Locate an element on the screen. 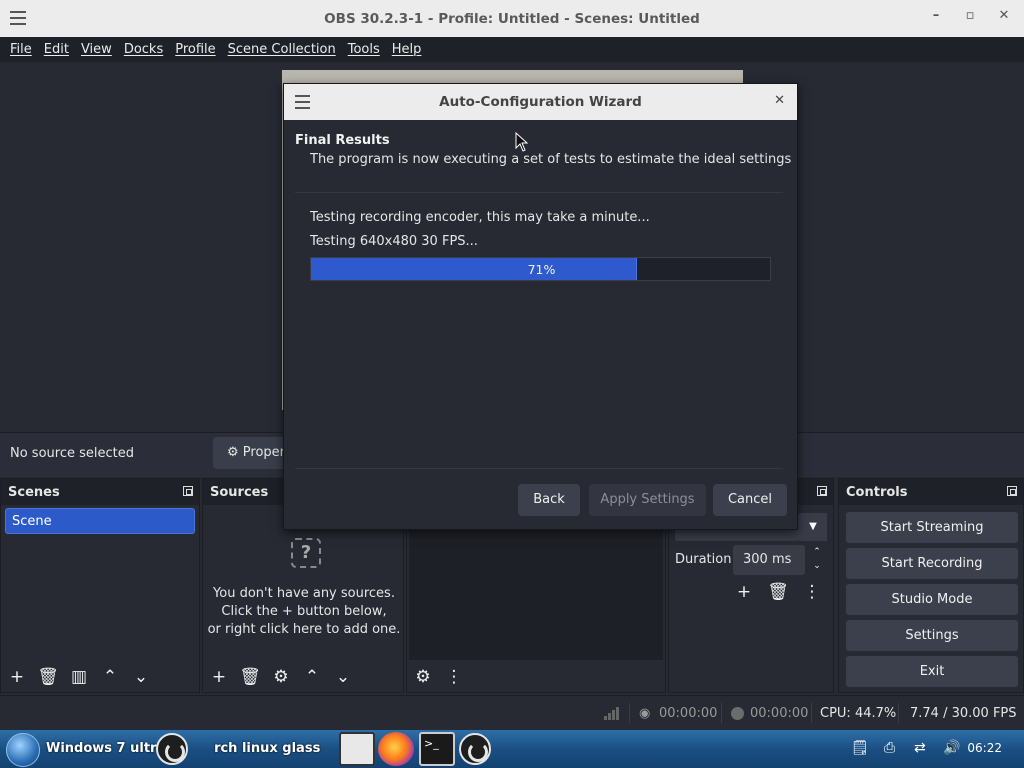 The width and height of the screenshot is (1024, 768). record-icon is located at coordinates (737, 713).